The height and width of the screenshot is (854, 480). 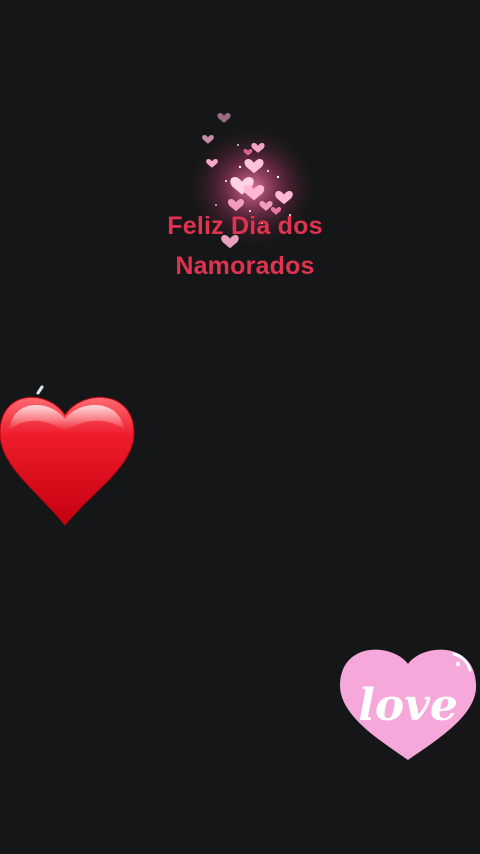 I want to click on red-heart-icon, so click(x=67, y=455).